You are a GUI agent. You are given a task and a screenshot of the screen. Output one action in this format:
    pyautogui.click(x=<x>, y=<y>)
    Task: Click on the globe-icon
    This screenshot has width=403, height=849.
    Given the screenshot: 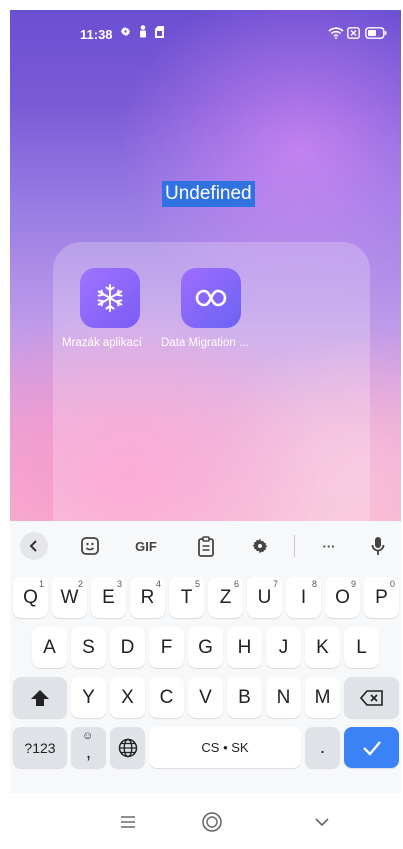 What is the action you would take?
    pyautogui.click(x=127, y=747)
    